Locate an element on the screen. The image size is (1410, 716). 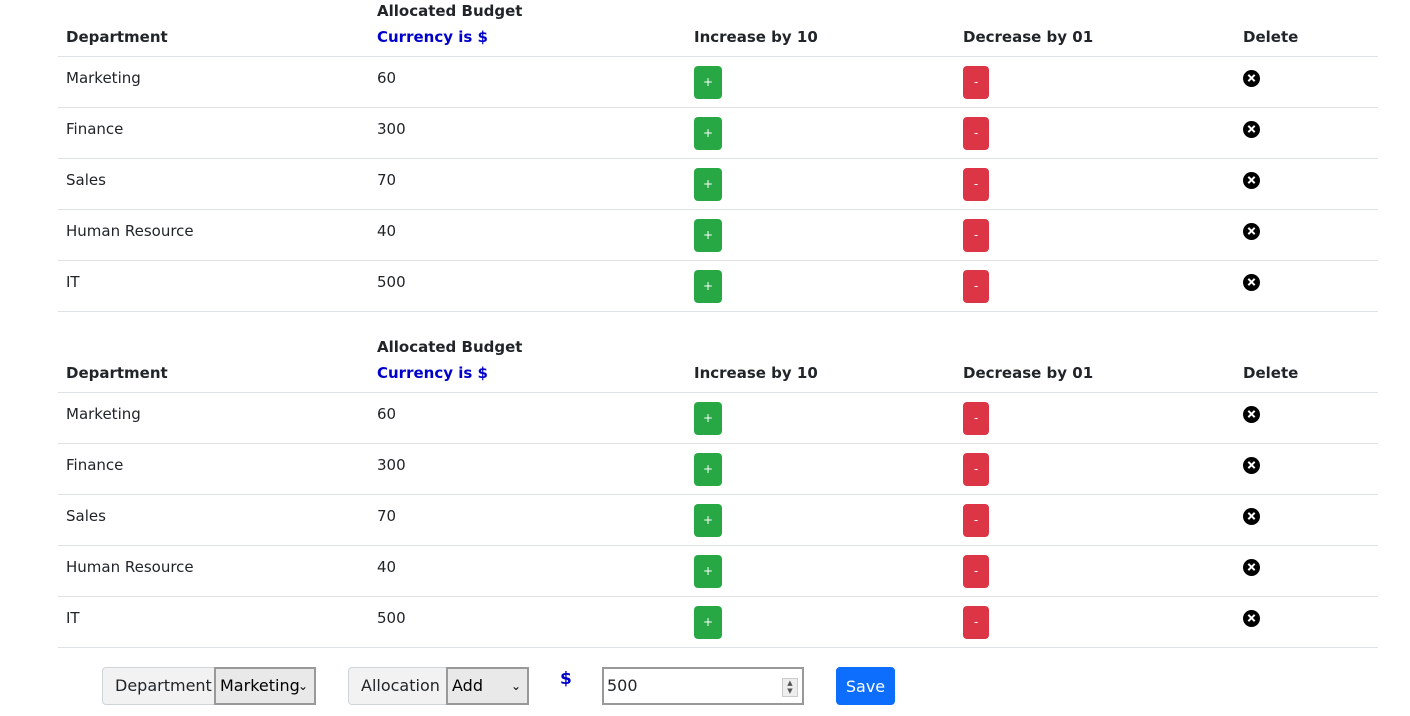
allocation-select: Add ⌄ is located at coordinates (487, 686).